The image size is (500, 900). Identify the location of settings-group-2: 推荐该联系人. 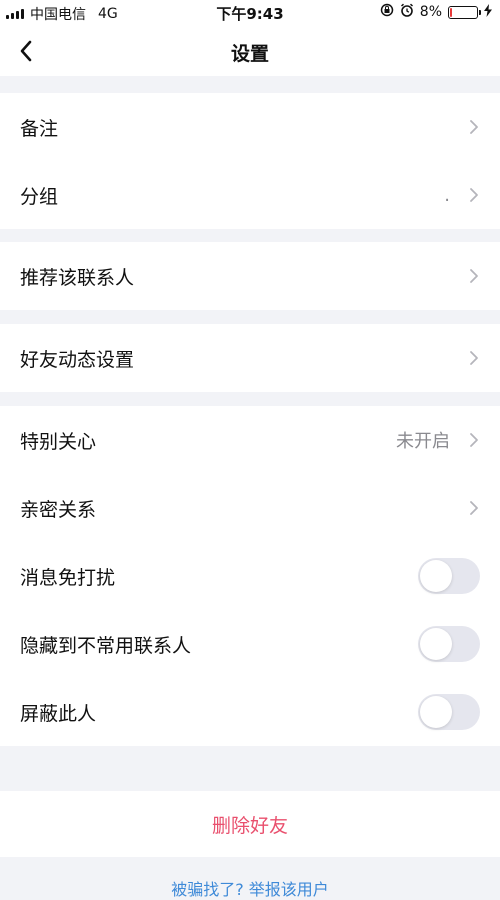
(250, 276).